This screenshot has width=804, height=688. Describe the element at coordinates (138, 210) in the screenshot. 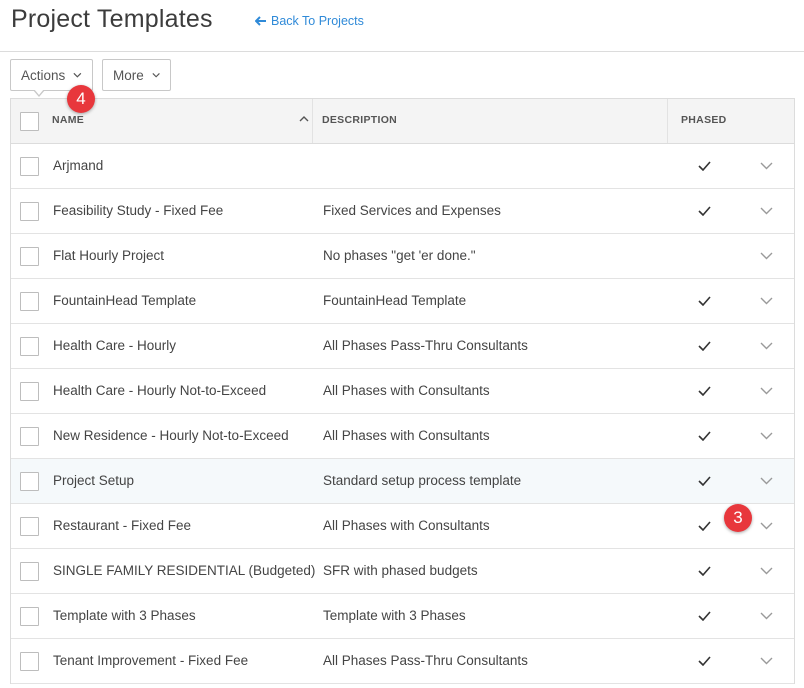

I see `template-name: Feasibility Study - Fixed Fee` at that location.